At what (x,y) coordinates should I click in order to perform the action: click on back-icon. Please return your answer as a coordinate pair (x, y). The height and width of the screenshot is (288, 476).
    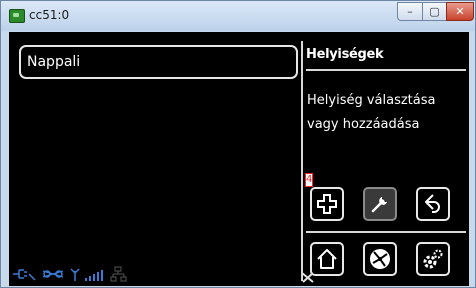
    Looking at the image, I should click on (432, 203).